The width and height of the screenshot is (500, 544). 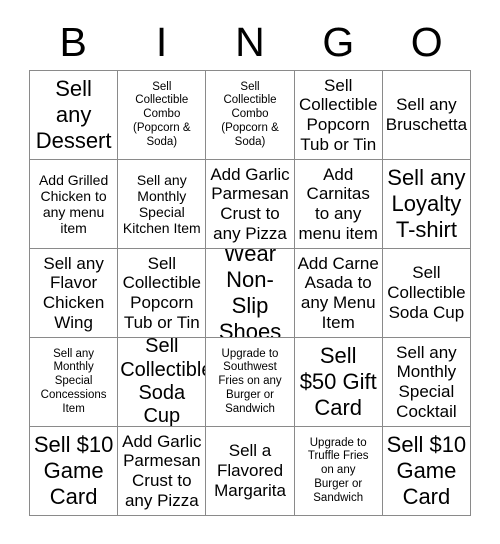 I want to click on bingo-cell: Add Grilled Chicken to any menu item, so click(x=74, y=204).